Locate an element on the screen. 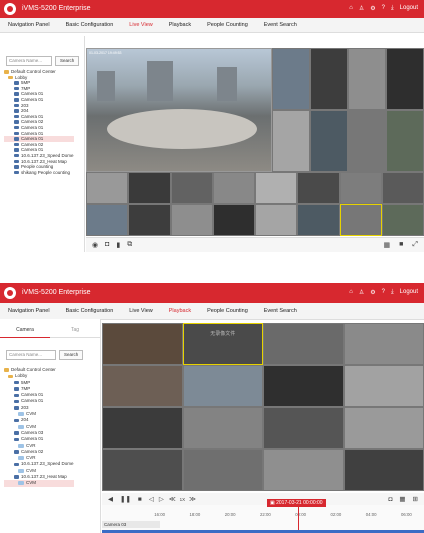 The width and height of the screenshot is (424, 533). stop-icon: ■ is located at coordinates (140, 499).